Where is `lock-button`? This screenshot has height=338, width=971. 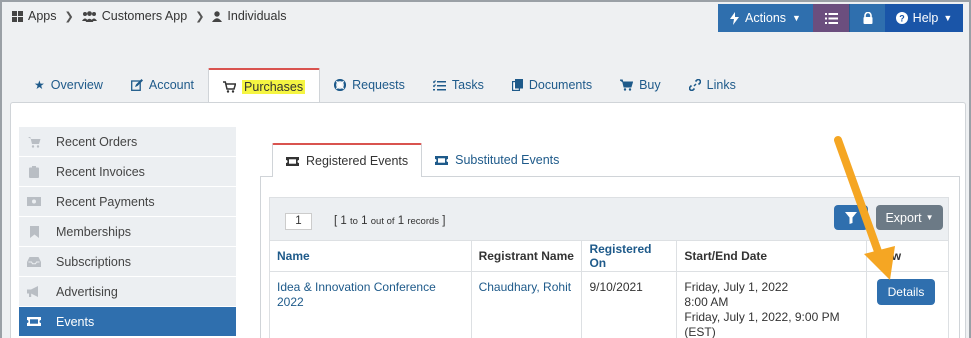
lock-button is located at coordinates (867, 18).